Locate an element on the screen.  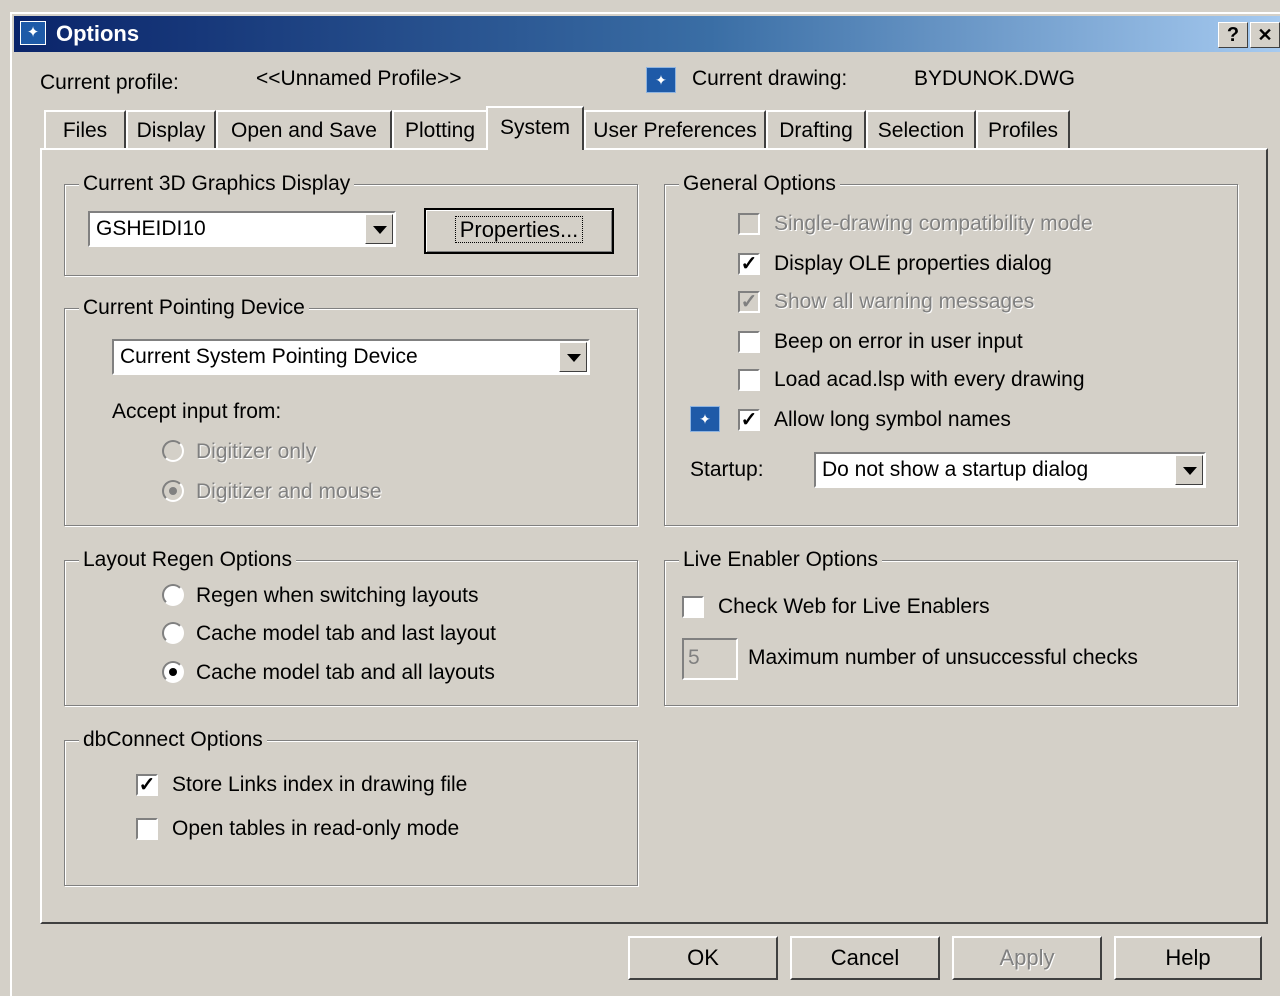
dbconnect-group: dbConnect Options is located at coordinates (351, 806).